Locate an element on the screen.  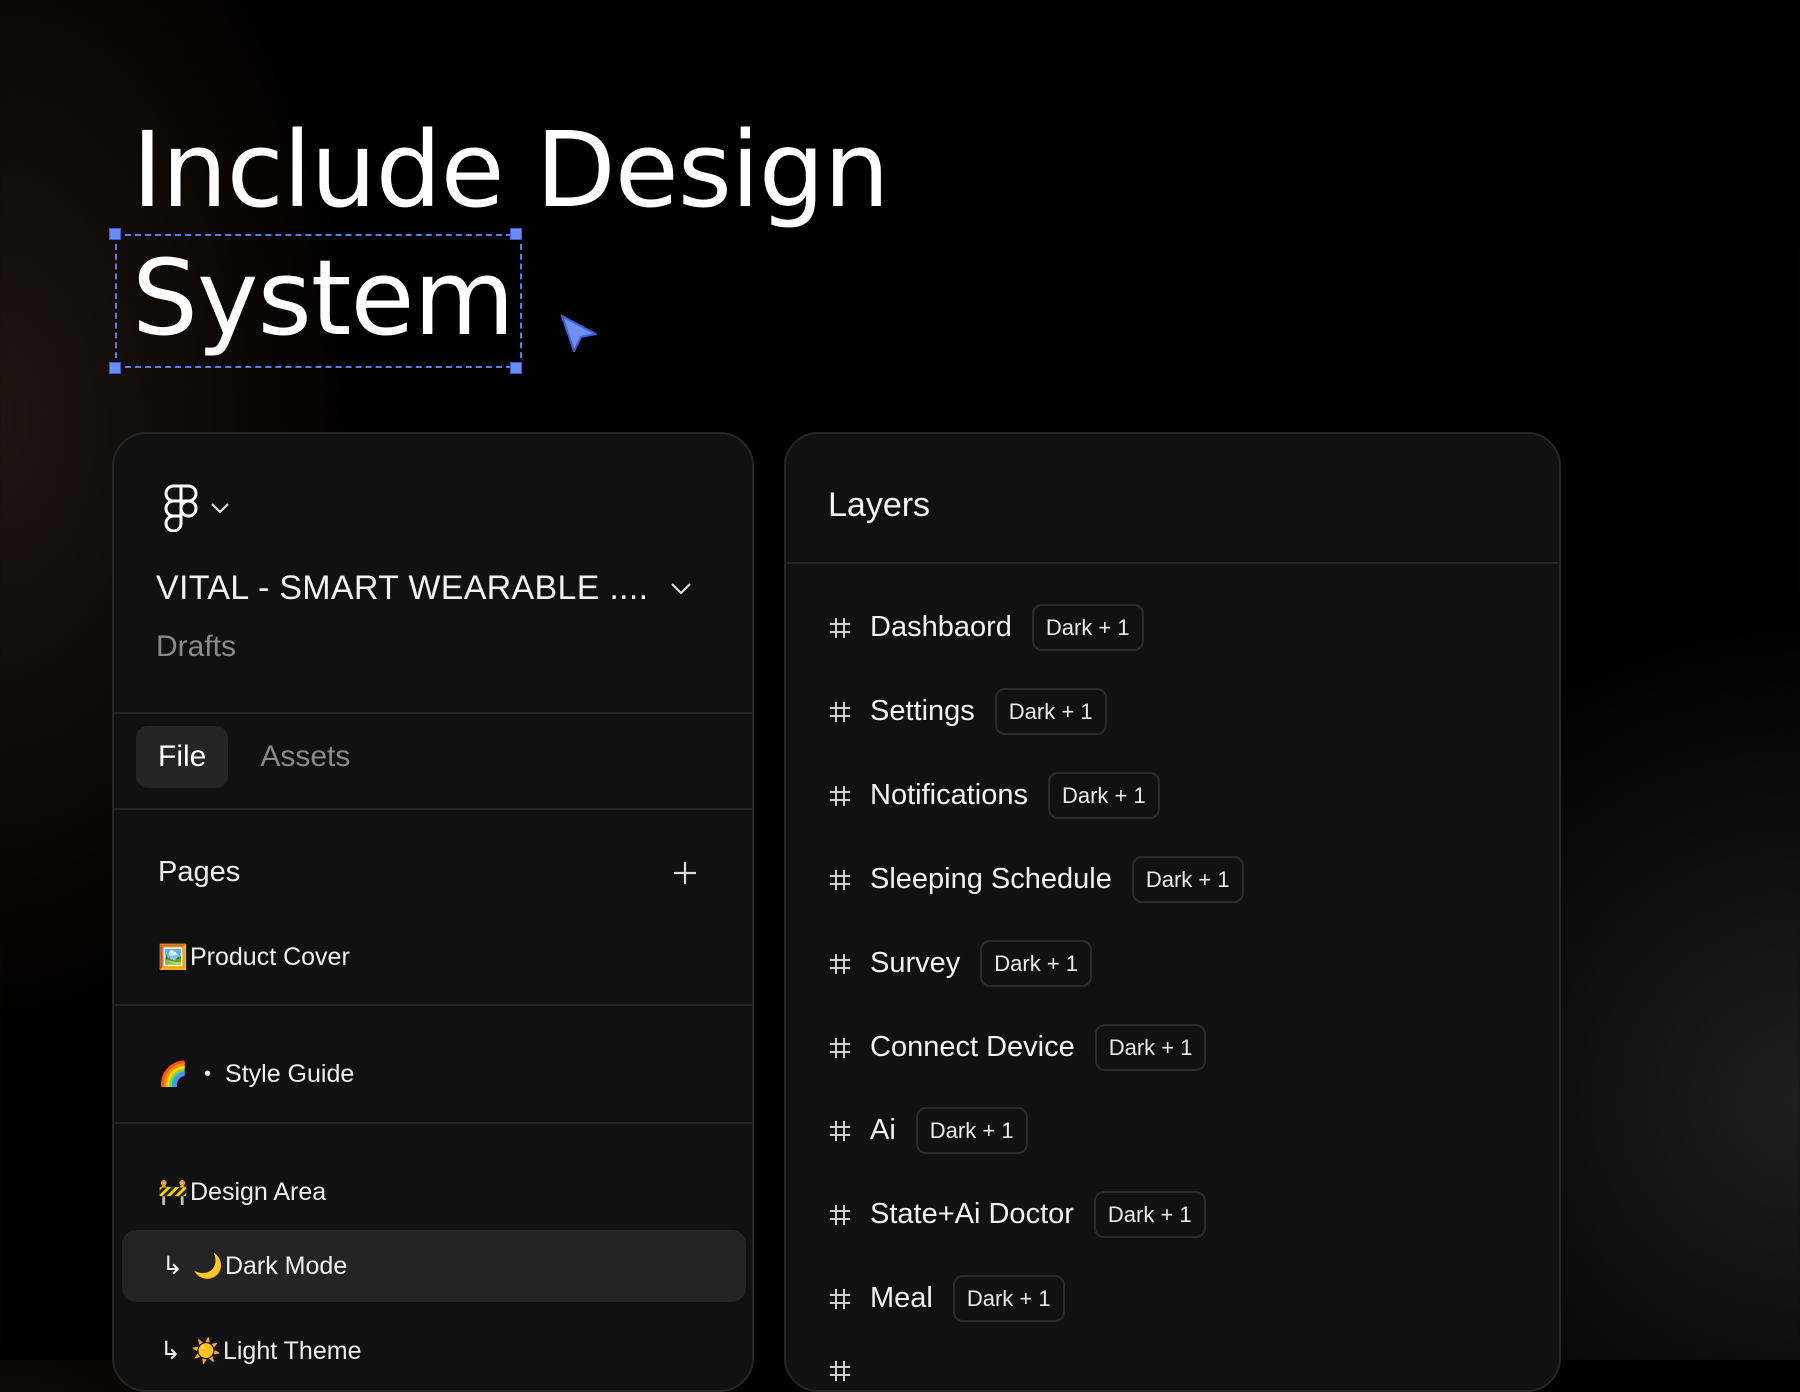
page-label: Dark Mode is located at coordinates (286, 1265).